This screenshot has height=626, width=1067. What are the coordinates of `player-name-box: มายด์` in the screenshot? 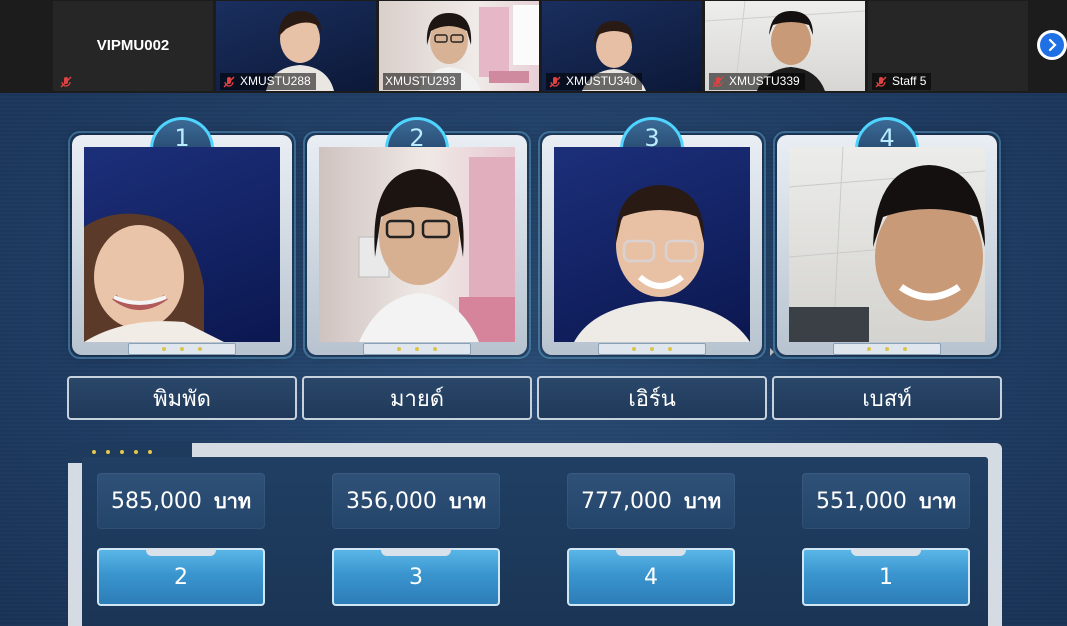 It's located at (417, 398).